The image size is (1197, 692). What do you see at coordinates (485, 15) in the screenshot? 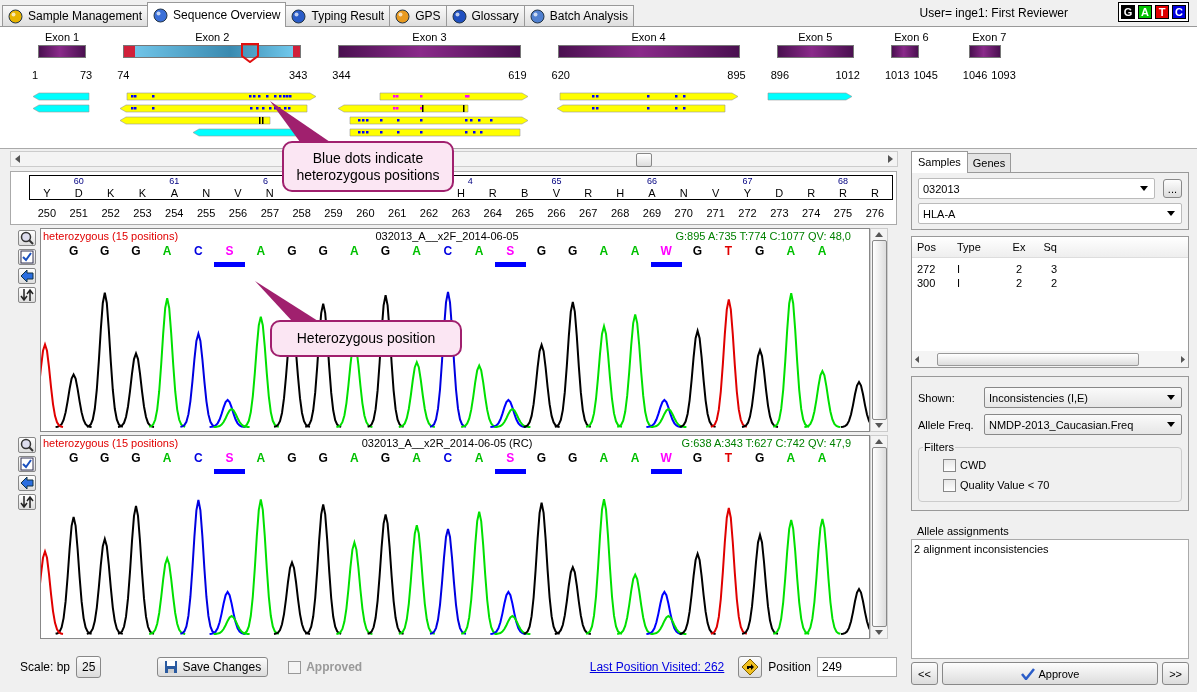
I see `tab: Glossary` at bounding box center [485, 15].